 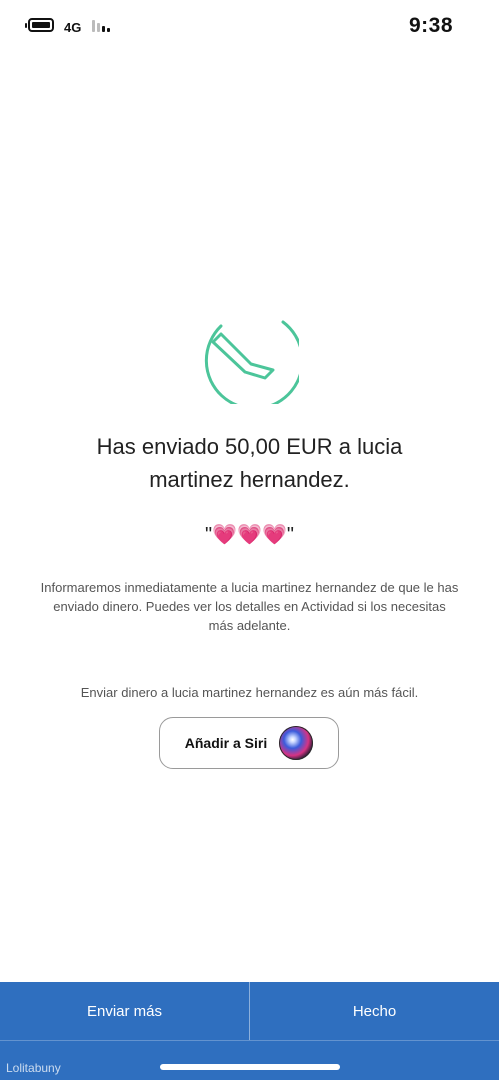 What do you see at coordinates (73, 27) in the screenshot?
I see `network-type: 4G` at bounding box center [73, 27].